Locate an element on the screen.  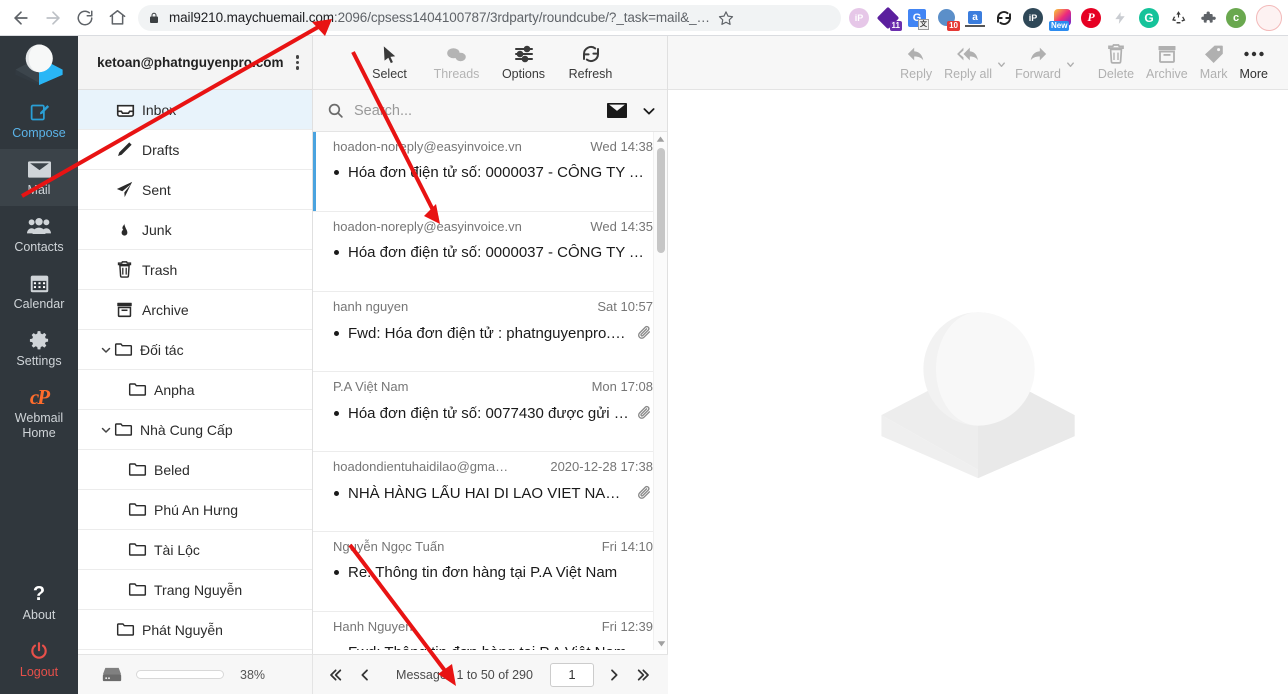
message-list-toolbar: Select Threads Options Refresh is located at coordinates (490, 63).